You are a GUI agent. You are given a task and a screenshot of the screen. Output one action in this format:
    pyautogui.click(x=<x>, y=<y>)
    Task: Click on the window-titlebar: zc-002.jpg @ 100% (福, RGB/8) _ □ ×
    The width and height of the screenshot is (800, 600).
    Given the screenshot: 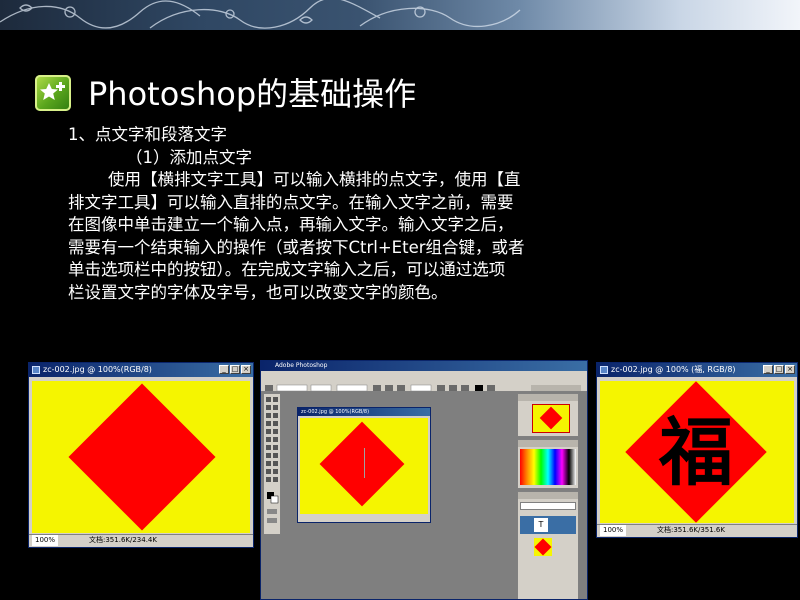 What is the action you would take?
    pyautogui.click(x=697, y=370)
    